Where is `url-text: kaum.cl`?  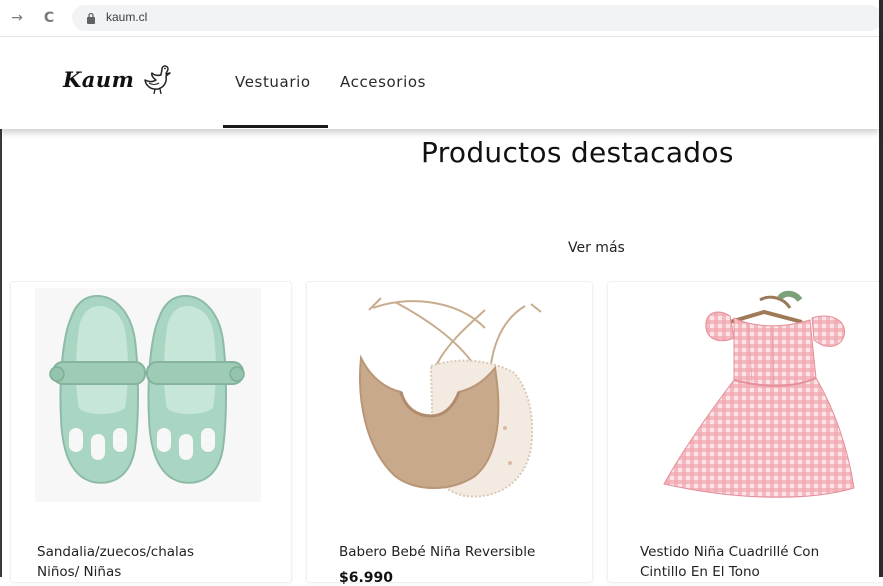 url-text: kaum.cl is located at coordinates (127, 17).